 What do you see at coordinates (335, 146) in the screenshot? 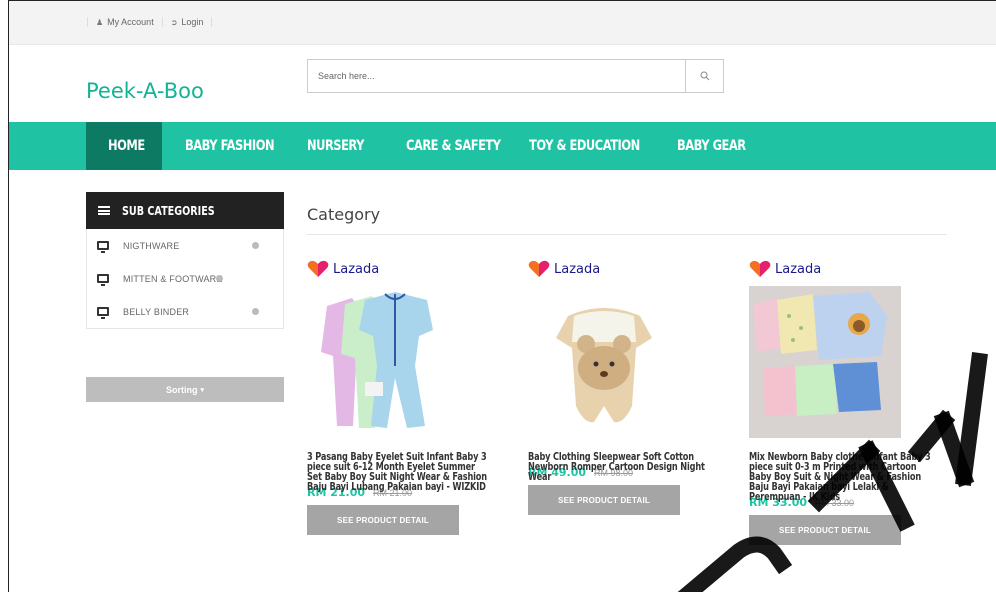
I see `nav-nursery: NURSERY` at bounding box center [335, 146].